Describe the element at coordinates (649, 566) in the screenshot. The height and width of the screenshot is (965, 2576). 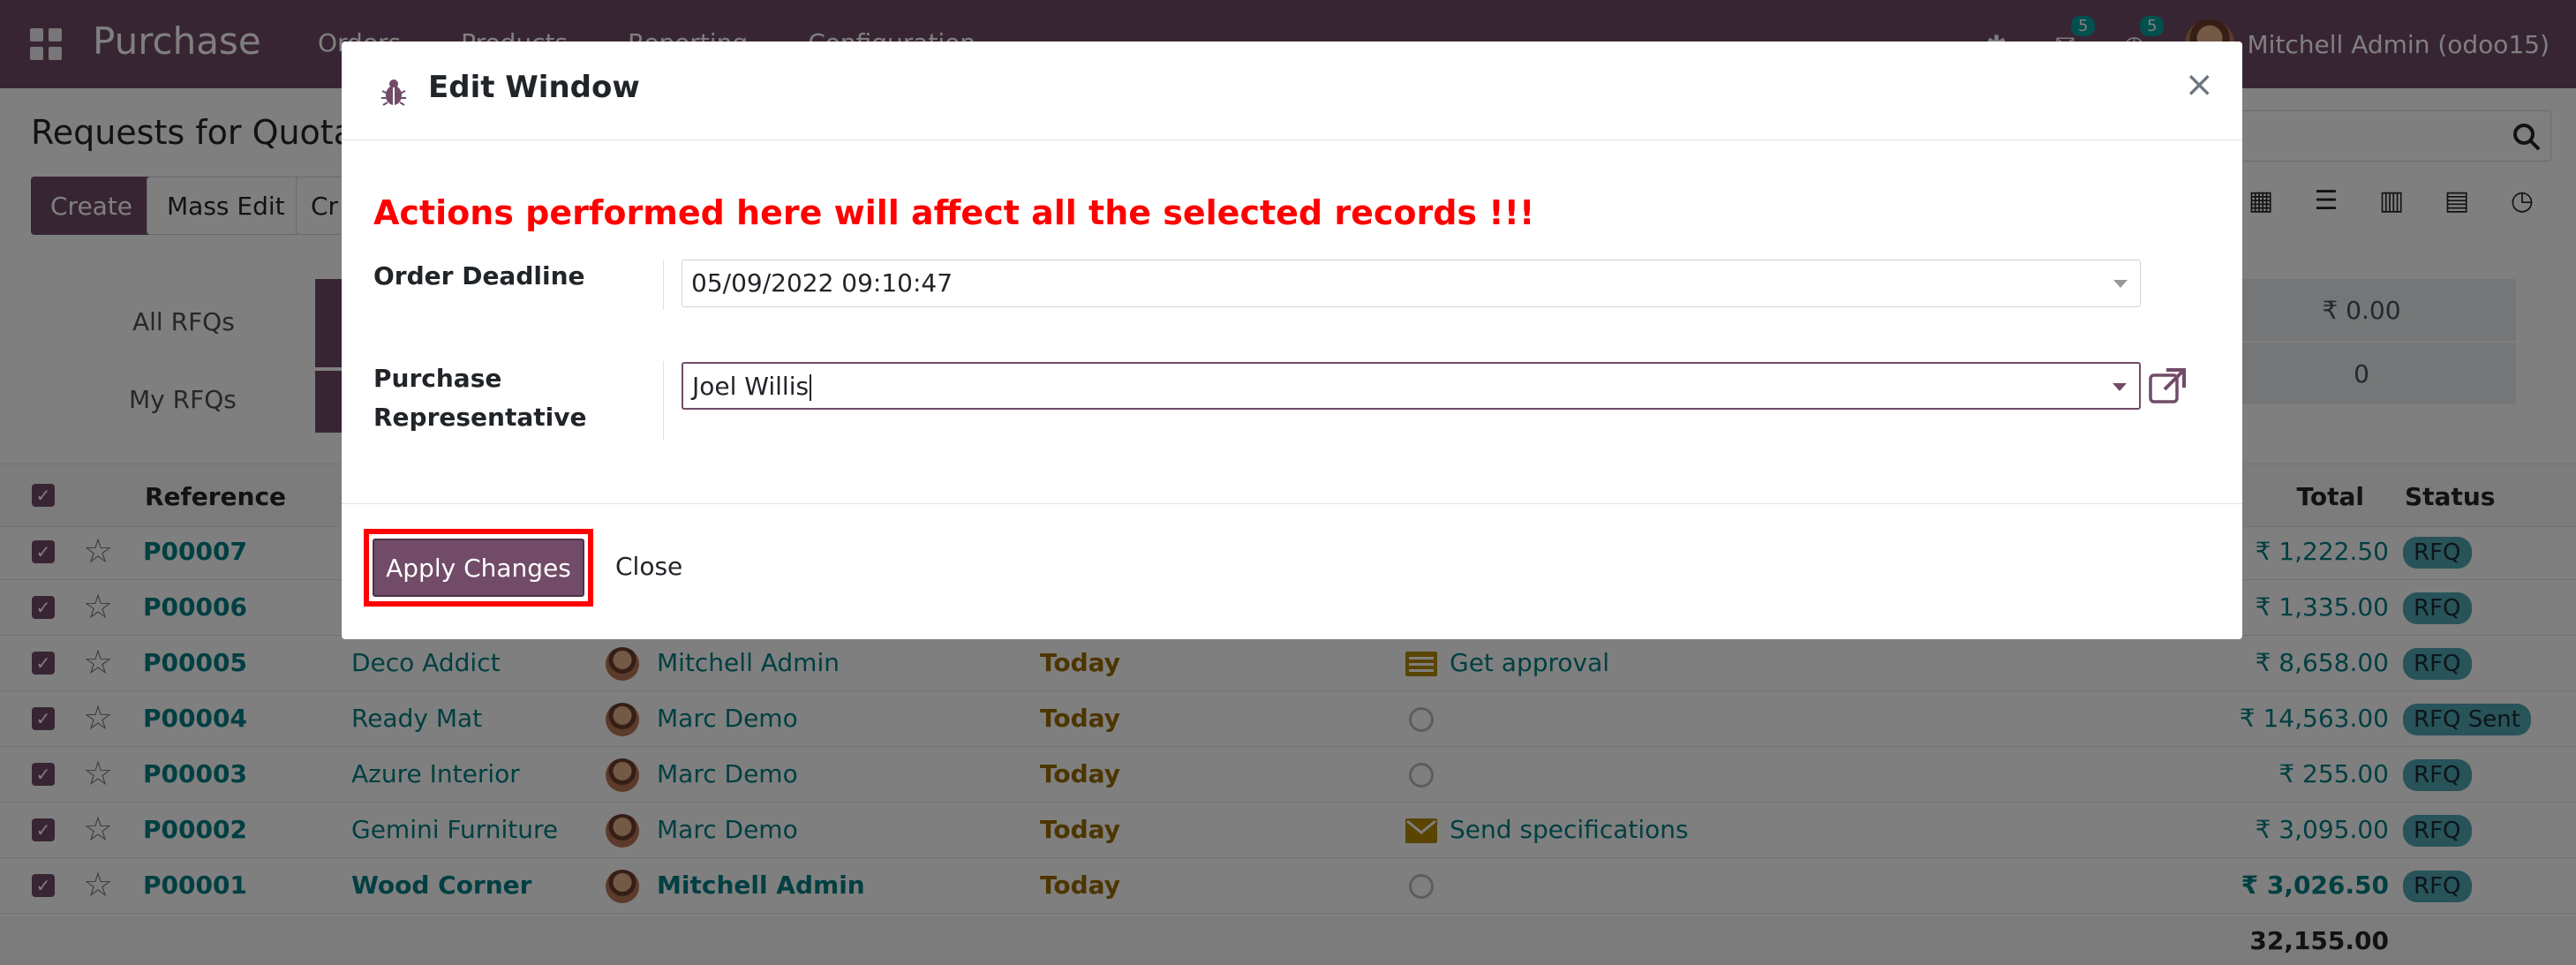
I see `close-button: Close` at that location.